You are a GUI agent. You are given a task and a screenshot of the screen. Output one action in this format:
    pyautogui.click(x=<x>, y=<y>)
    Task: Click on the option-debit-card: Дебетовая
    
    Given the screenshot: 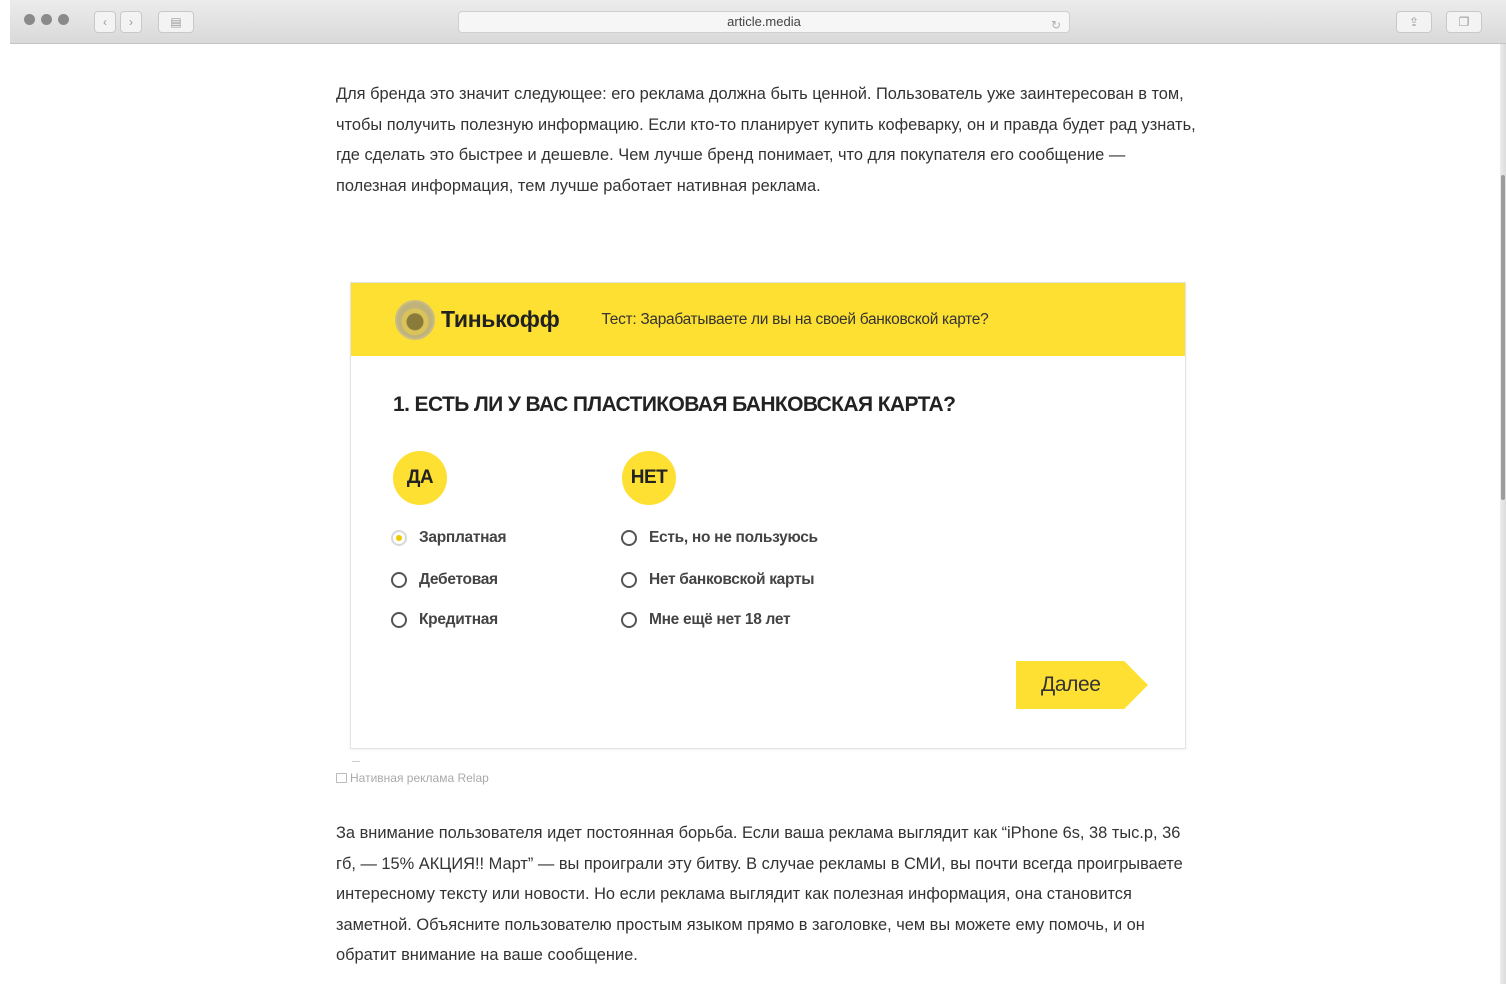 What is the action you would take?
    pyautogui.click(x=444, y=580)
    